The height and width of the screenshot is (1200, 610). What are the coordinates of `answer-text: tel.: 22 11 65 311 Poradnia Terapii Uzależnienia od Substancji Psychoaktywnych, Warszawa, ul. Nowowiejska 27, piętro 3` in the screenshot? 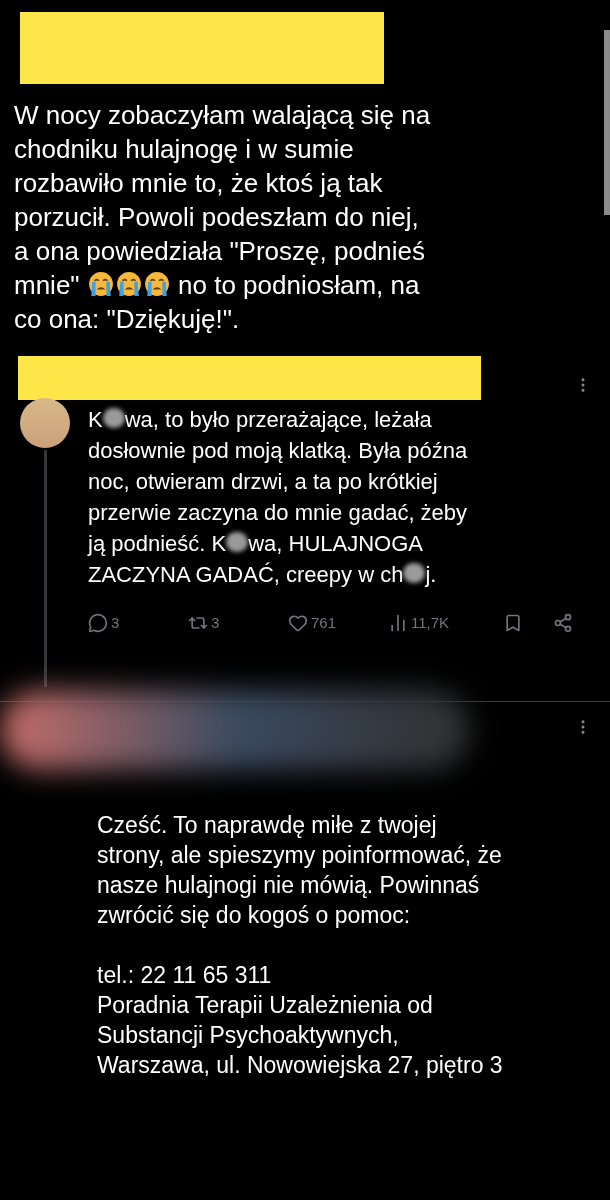 It's located at (300, 1020).